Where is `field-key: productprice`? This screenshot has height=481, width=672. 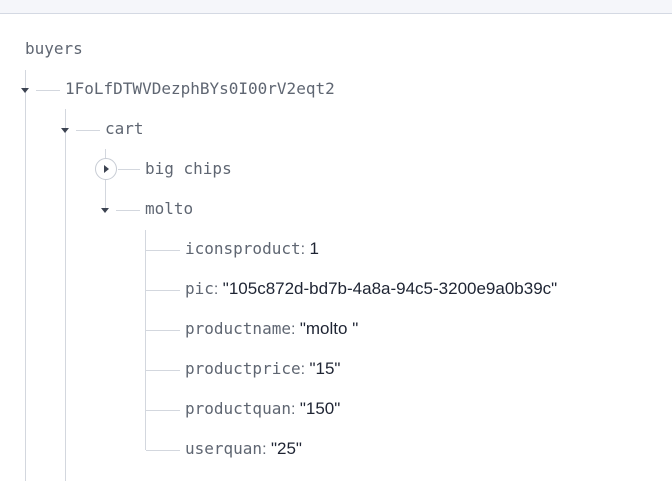 field-key: productprice is located at coordinates (243, 368).